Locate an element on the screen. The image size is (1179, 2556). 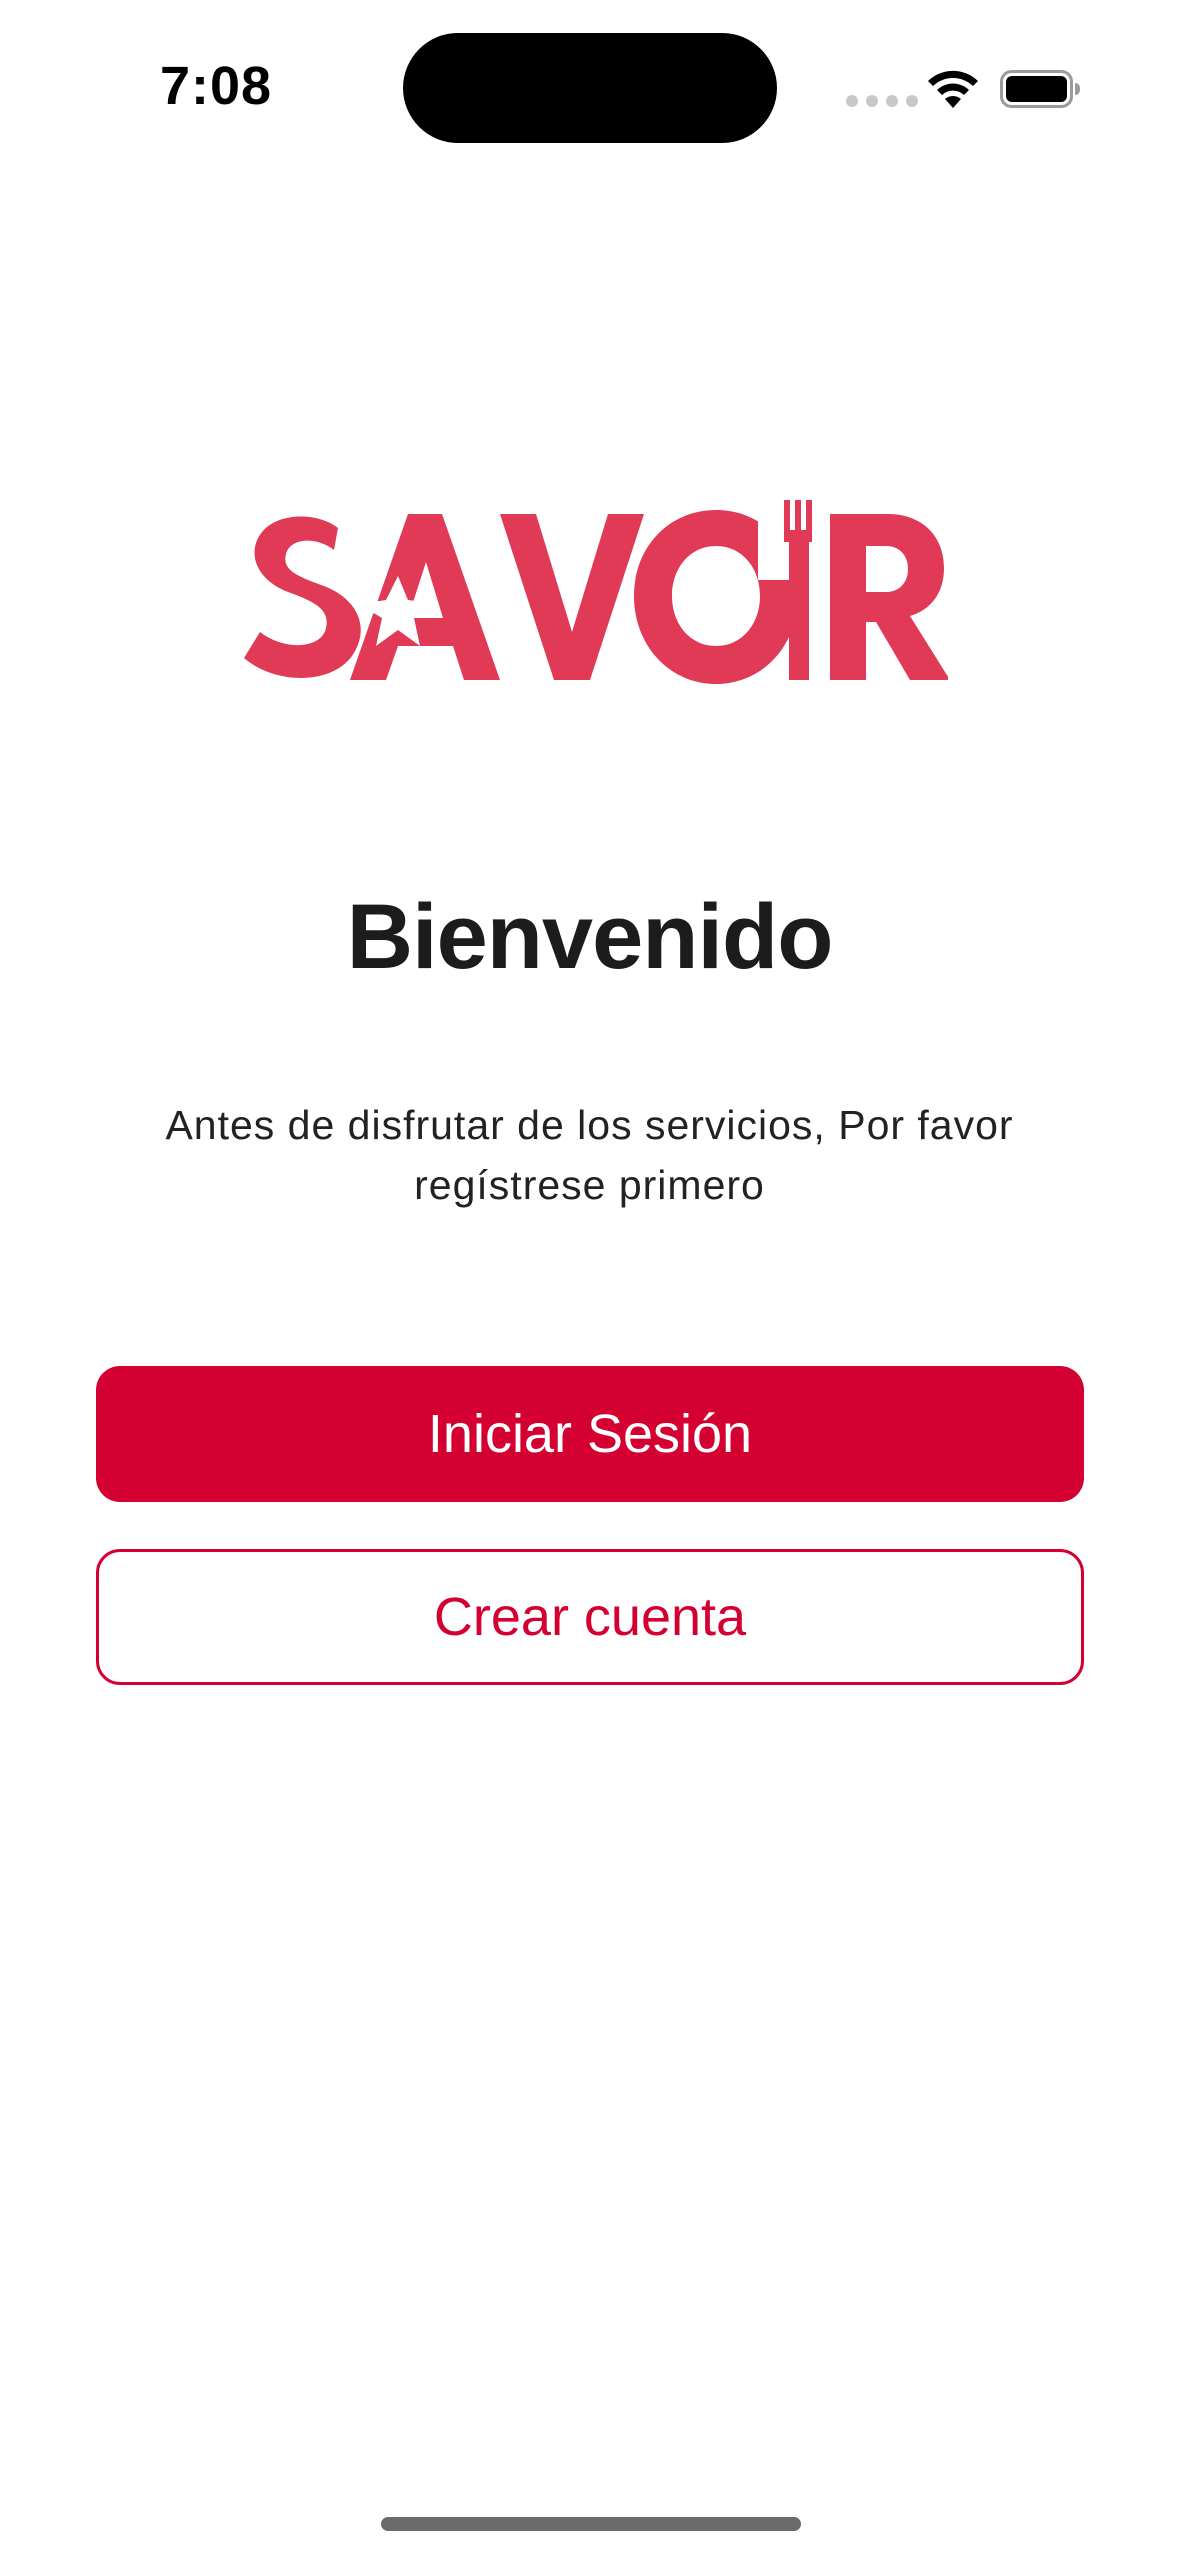
login-button-label: Iniciar Sesión is located at coordinates (590, 1434).